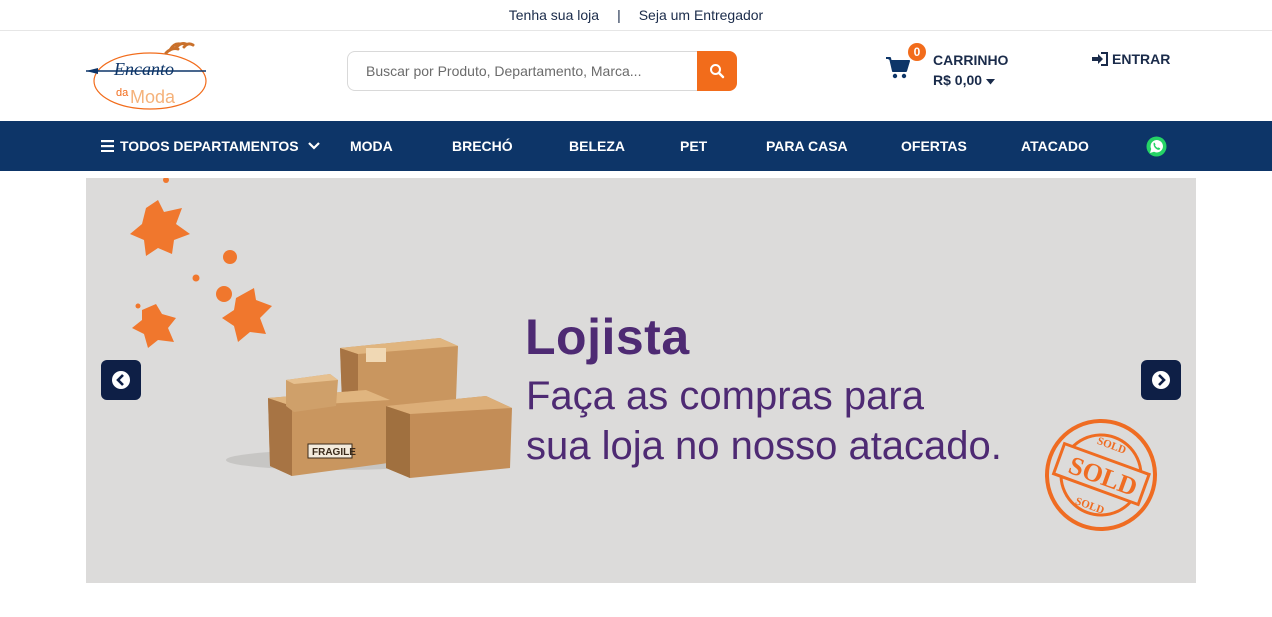 The height and width of the screenshot is (617, 1272). What do you see at coordinates (898, 68) in the screenshot?
I see `cart-icon` at bounding box center [898, 68].